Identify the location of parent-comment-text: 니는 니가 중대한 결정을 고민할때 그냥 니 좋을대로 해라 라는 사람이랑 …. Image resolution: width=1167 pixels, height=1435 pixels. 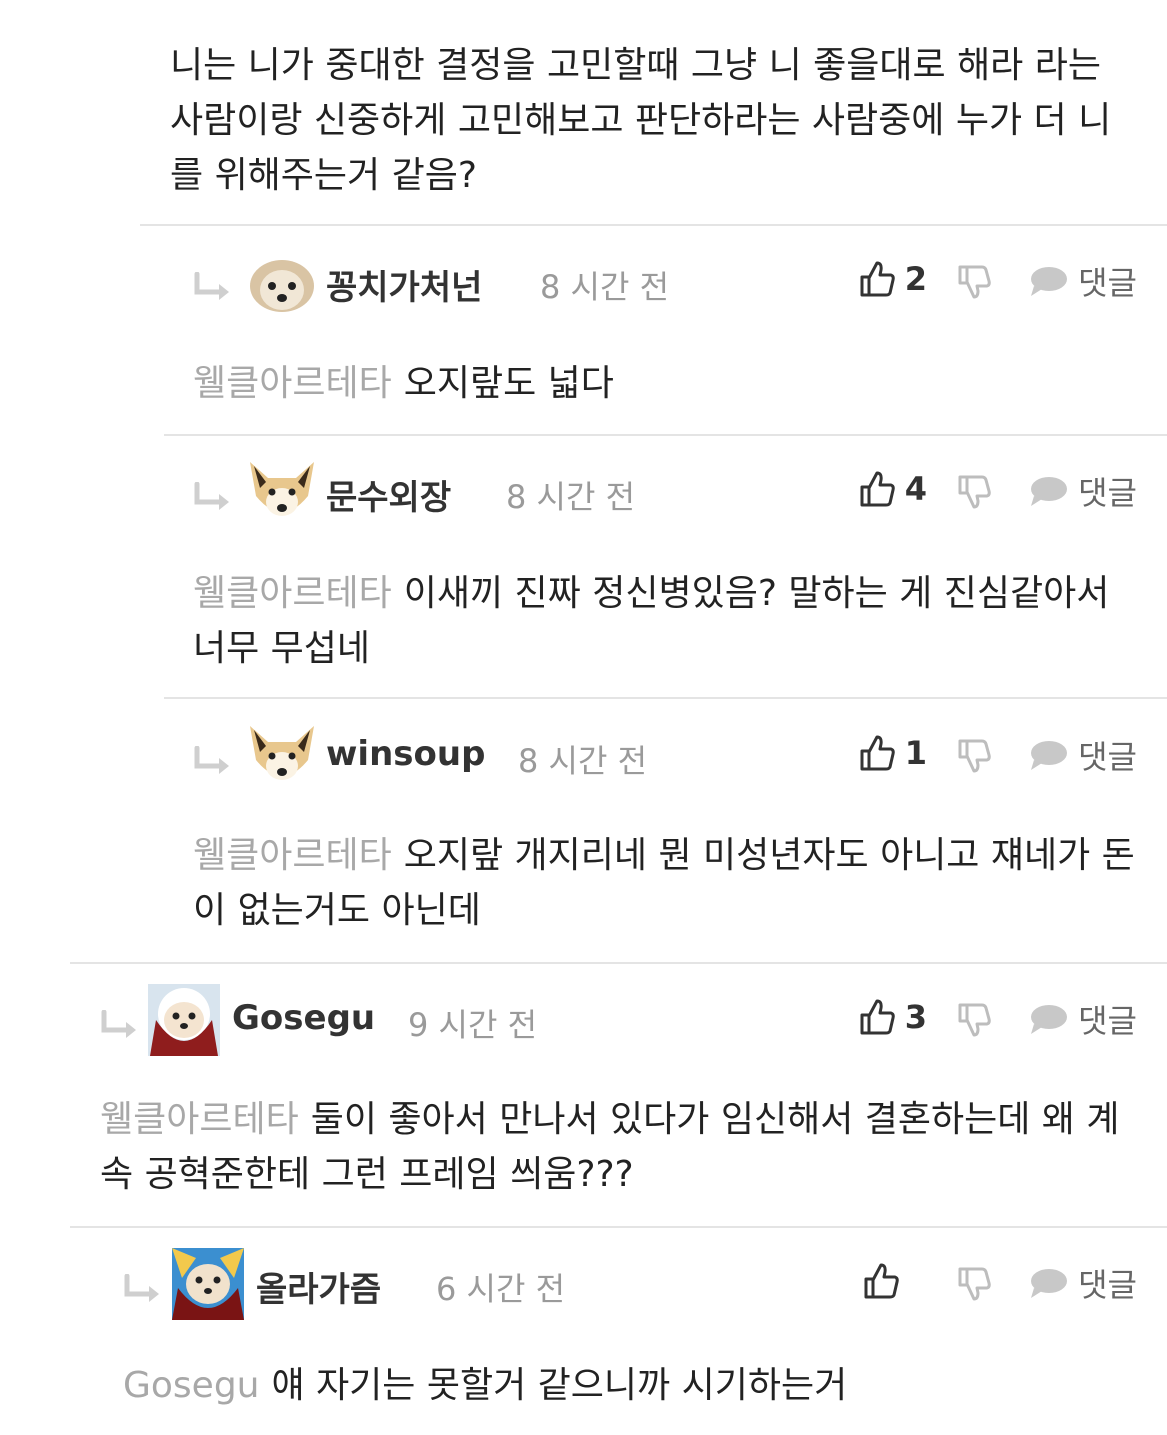
(641, 120).